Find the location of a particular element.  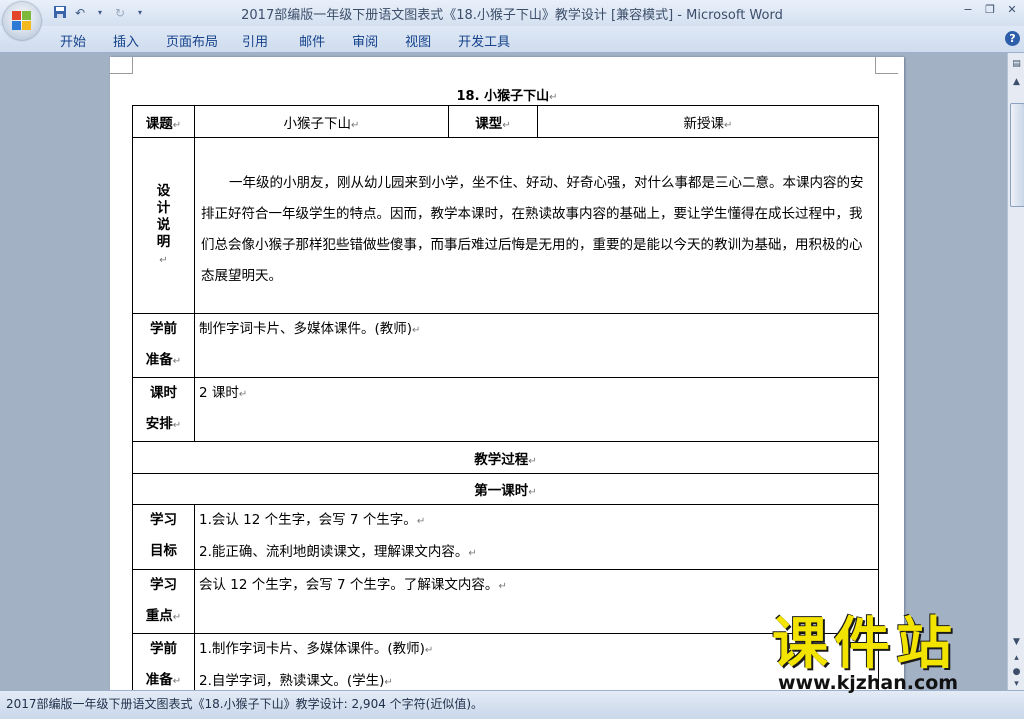

close-icon: ✕ is located at coordinates (1012, 10).